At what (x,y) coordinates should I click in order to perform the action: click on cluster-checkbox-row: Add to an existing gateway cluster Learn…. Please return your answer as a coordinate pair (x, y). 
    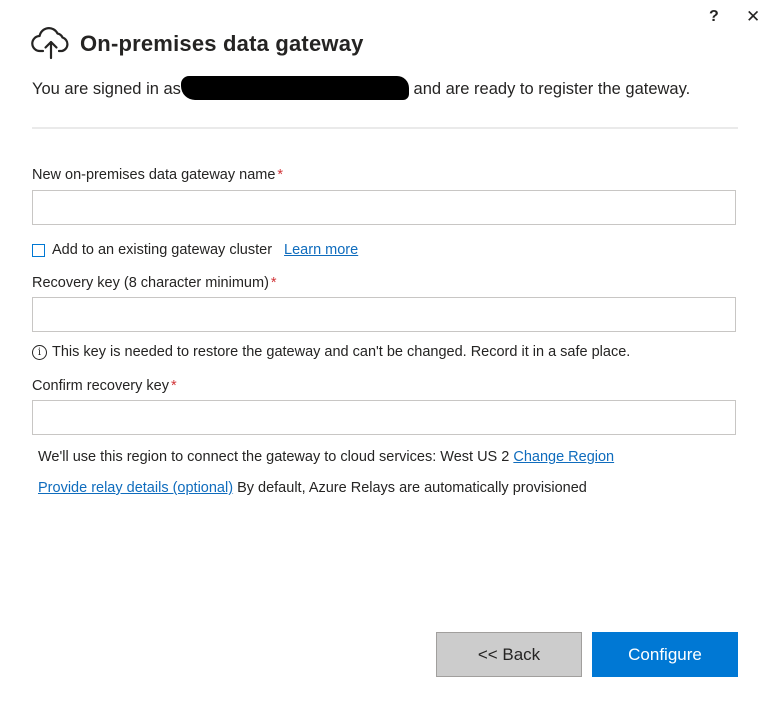
    Looking at the image, I should click on (195, 250).